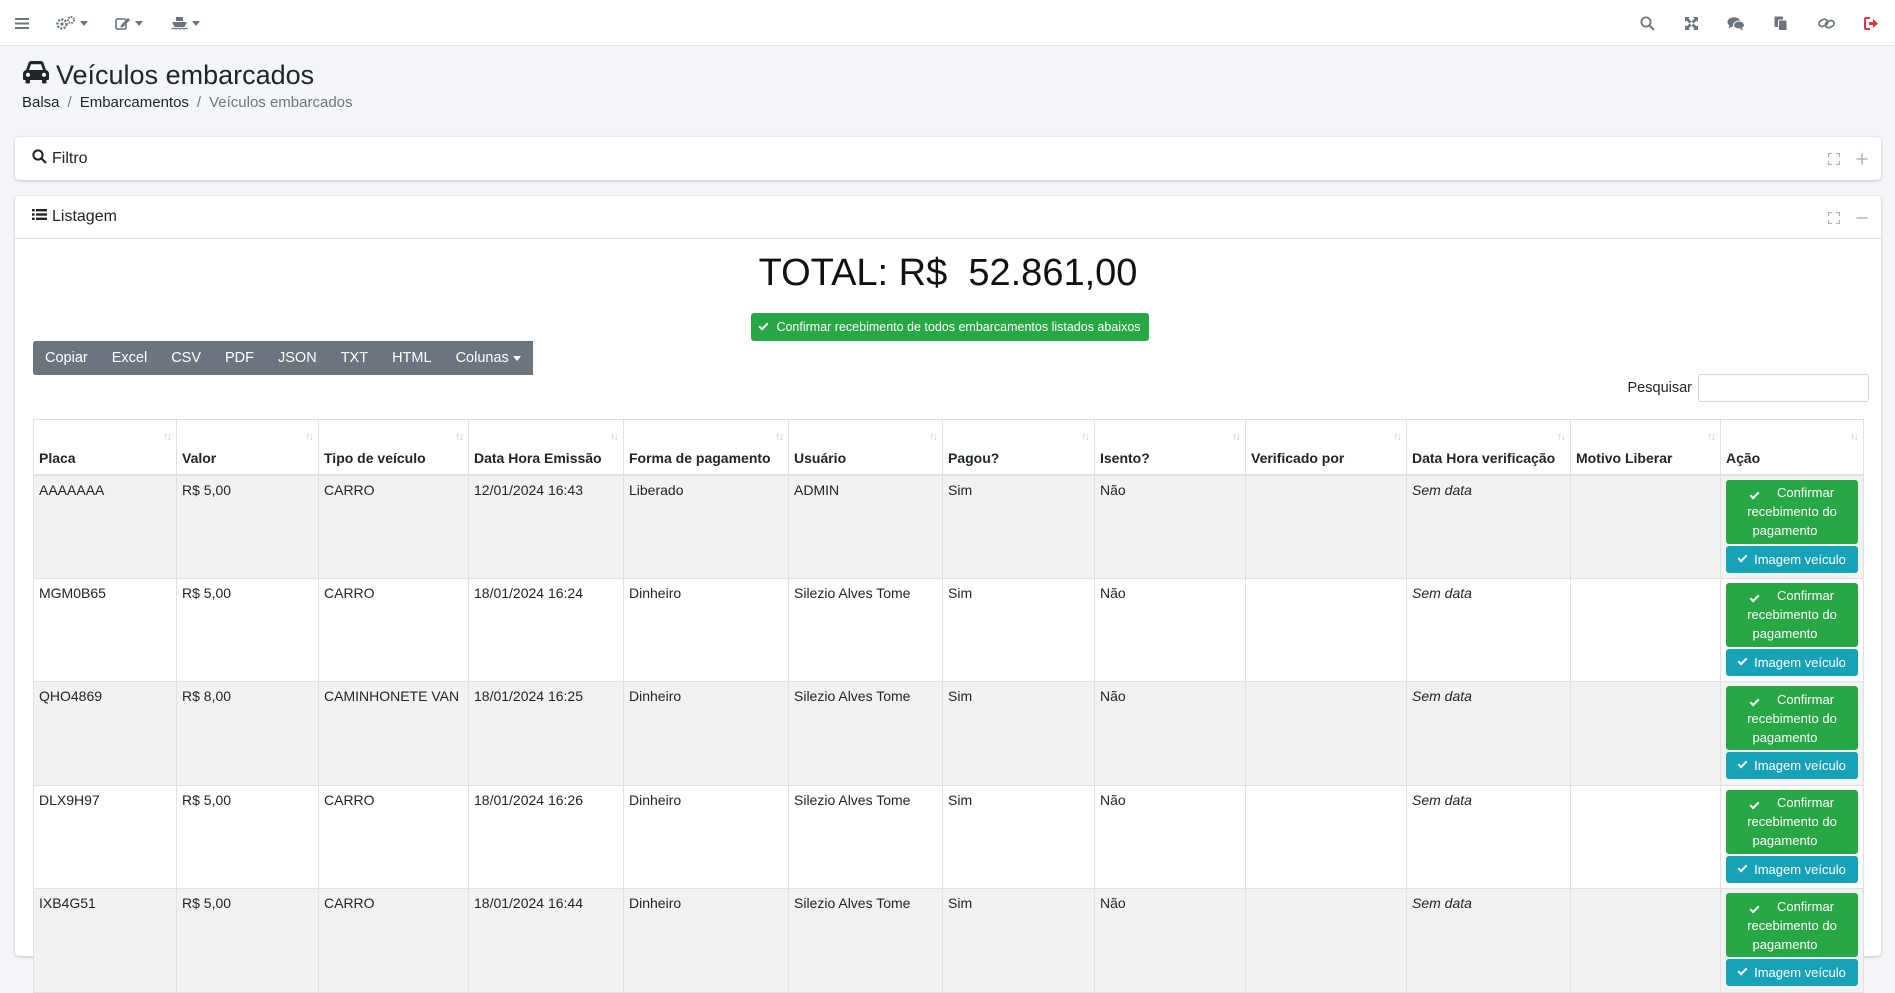  I want to click on table-search: Pesquisar, so click(1748, 388).